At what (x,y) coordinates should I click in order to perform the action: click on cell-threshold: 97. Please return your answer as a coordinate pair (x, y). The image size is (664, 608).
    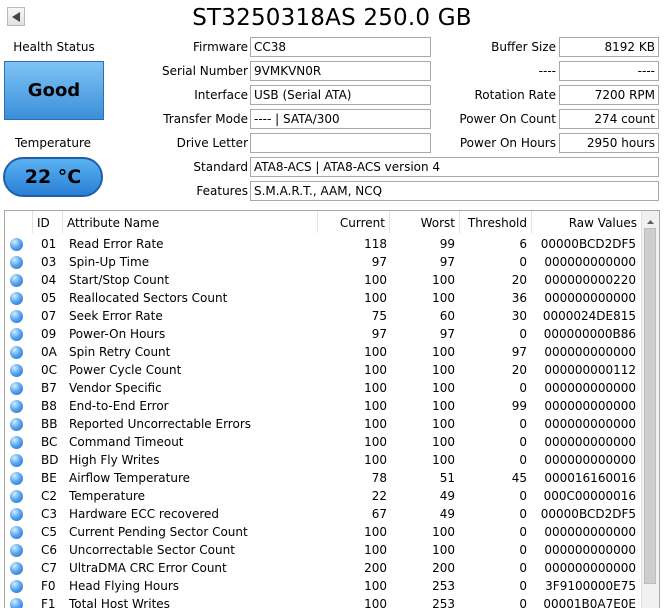
    Looking at the image, I should click on (519, 352).